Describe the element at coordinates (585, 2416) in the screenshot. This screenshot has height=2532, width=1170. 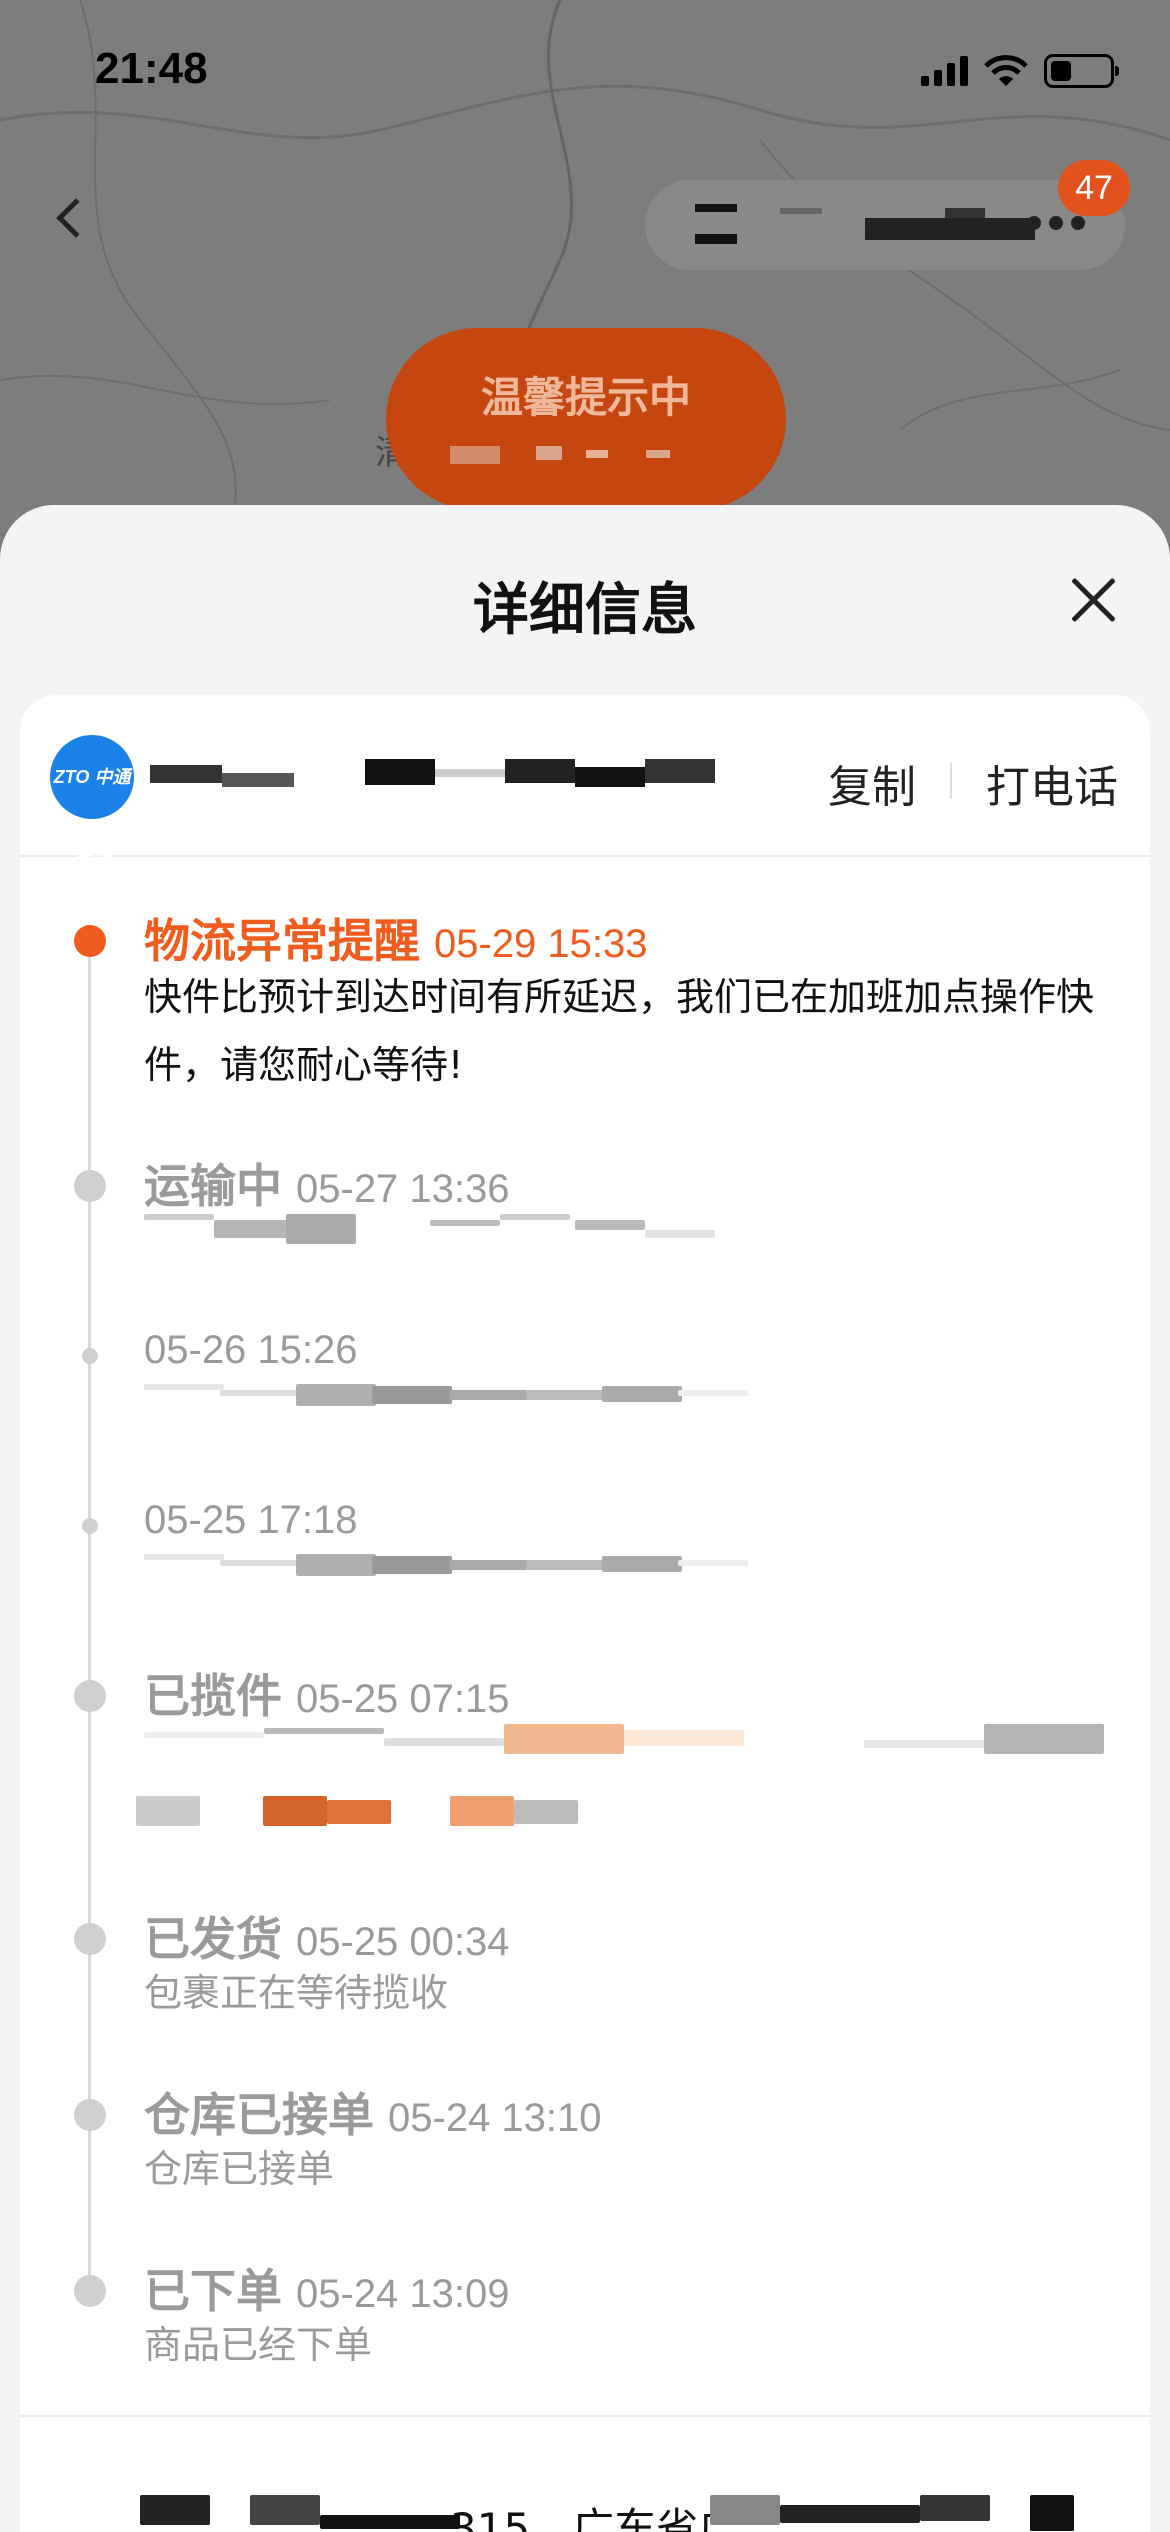
I see `card-divider` at that location.